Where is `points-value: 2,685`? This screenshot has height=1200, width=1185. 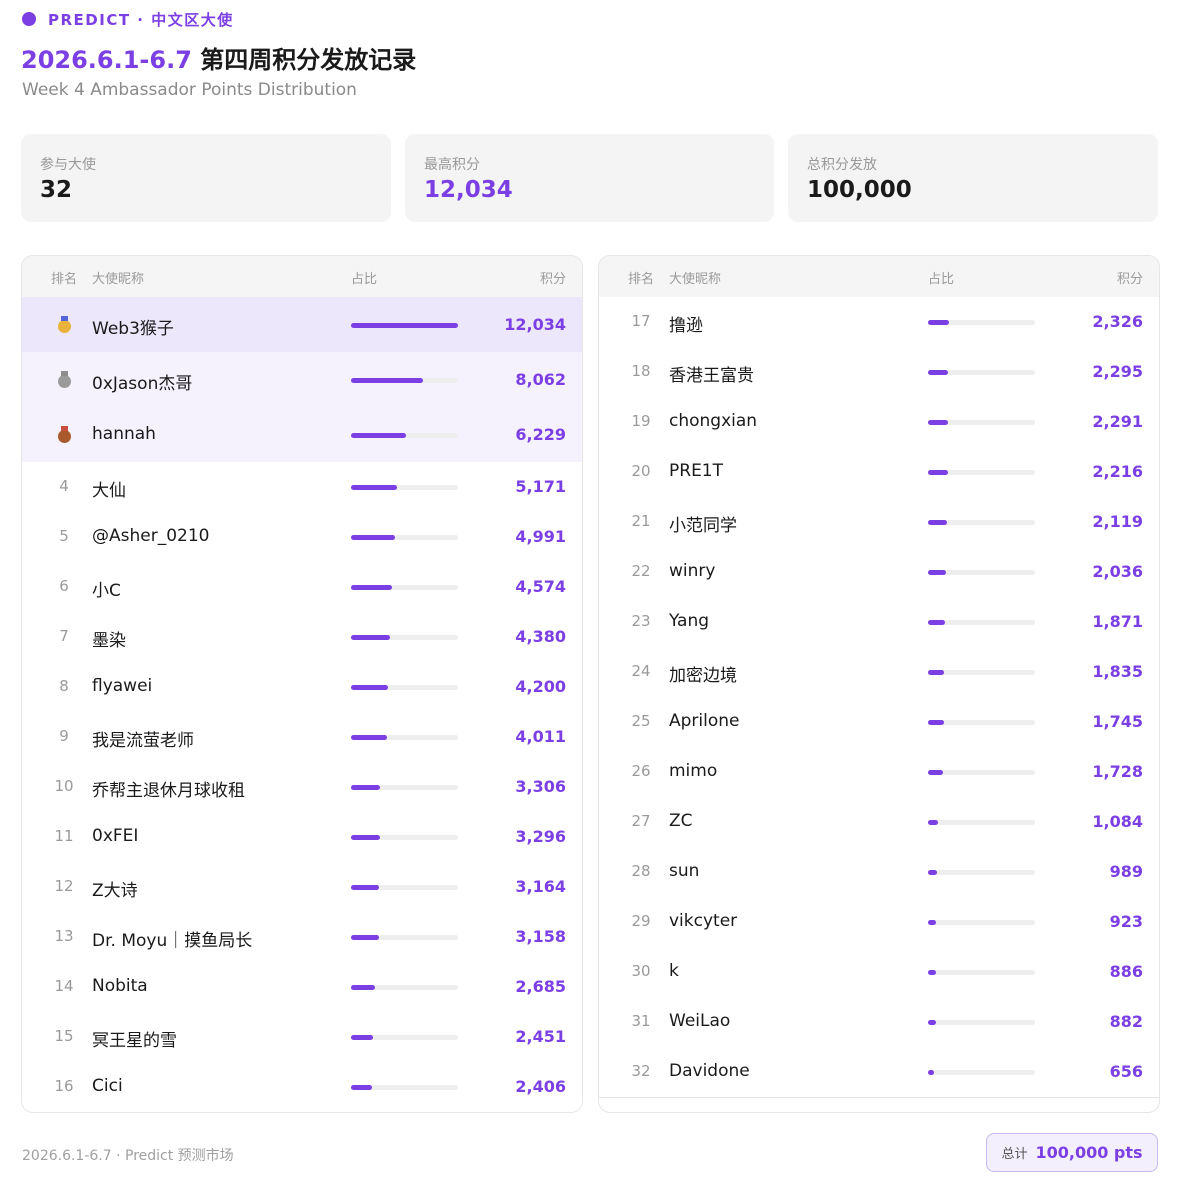 points-value: 2,685 is located at coordinates (540, 986).